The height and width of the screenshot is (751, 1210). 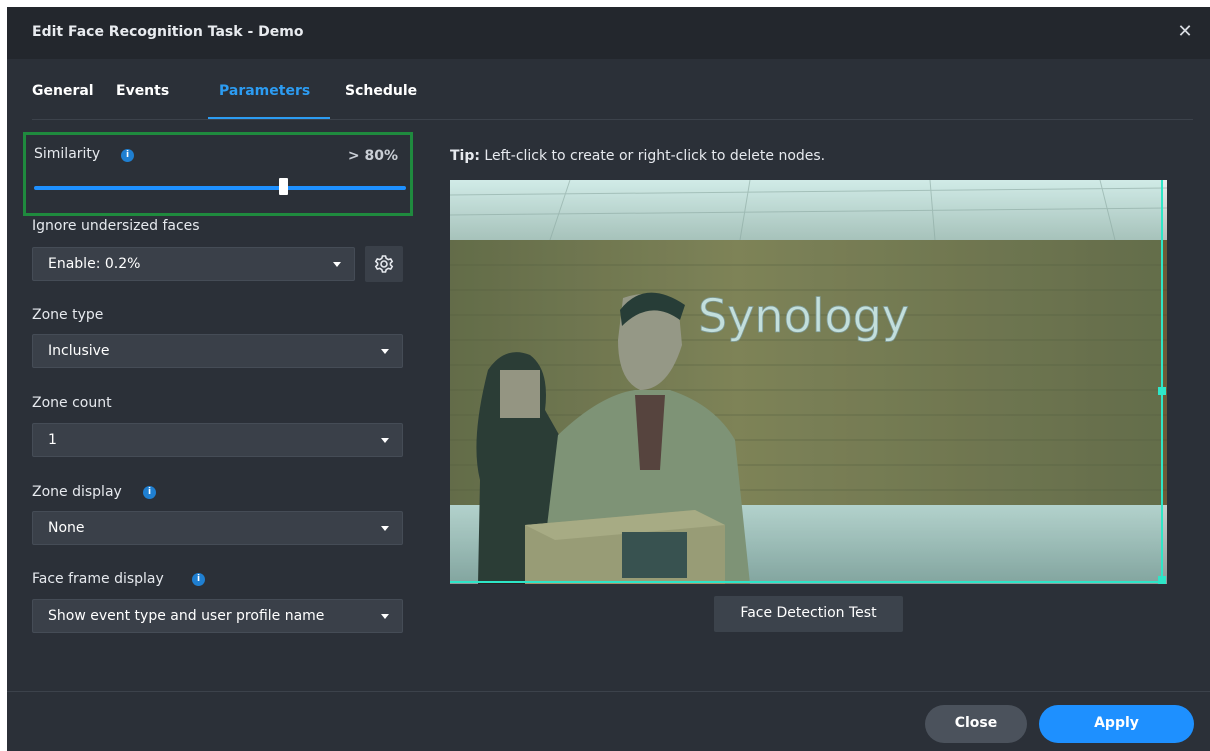 I want to click on zone-count-select: 1, so click(x=217, y=440).